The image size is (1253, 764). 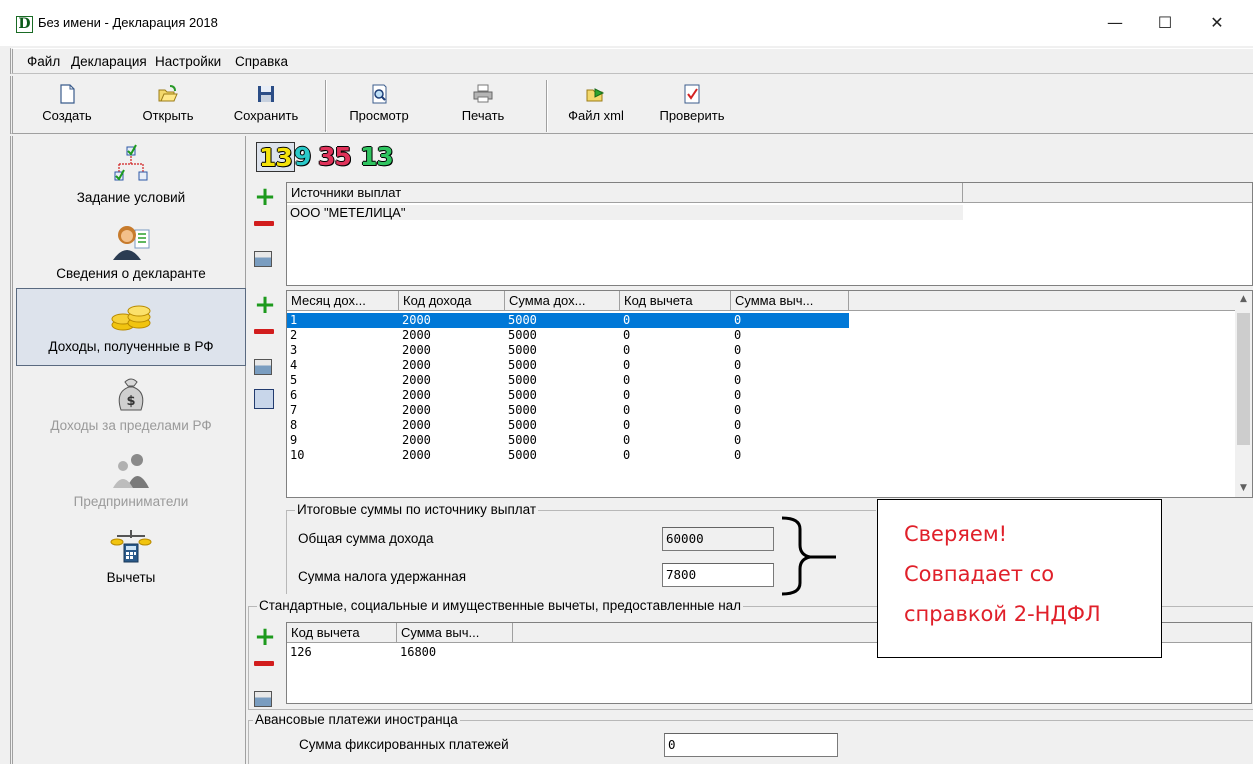 What do you see at coordinates (625, 212) in the screenshot?
I see `table-row: ООО "МЕТЕЛИЦА"` at bounding box center [625, 212].